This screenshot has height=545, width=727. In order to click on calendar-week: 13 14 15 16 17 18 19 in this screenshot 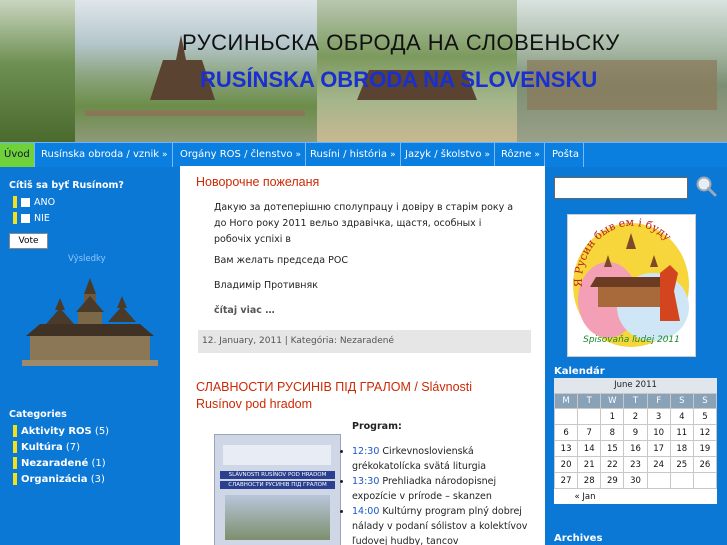, I will do `click(635, 448)`.